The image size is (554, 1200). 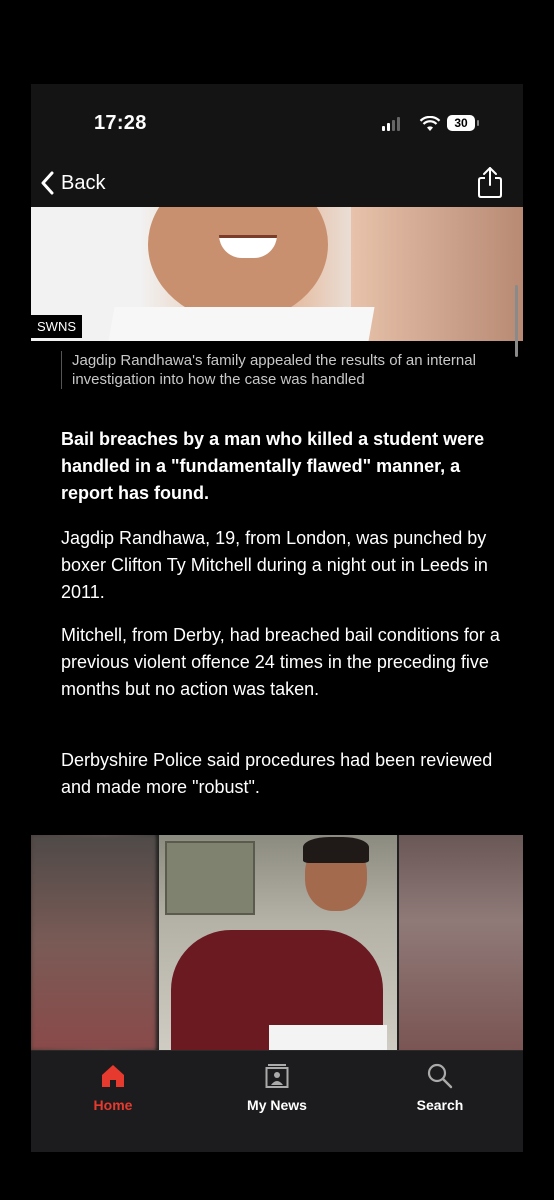 What do you see at coordinates (277, 183) in the screenshot?
I see `nav-bar: Back` at bounding box center [277, 183].